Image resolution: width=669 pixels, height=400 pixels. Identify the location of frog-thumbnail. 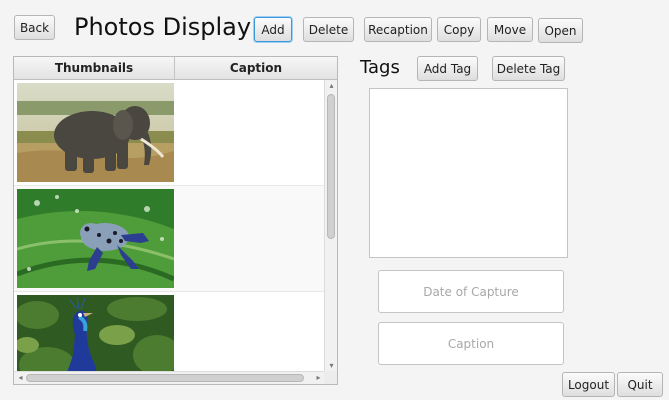
(95, 238).